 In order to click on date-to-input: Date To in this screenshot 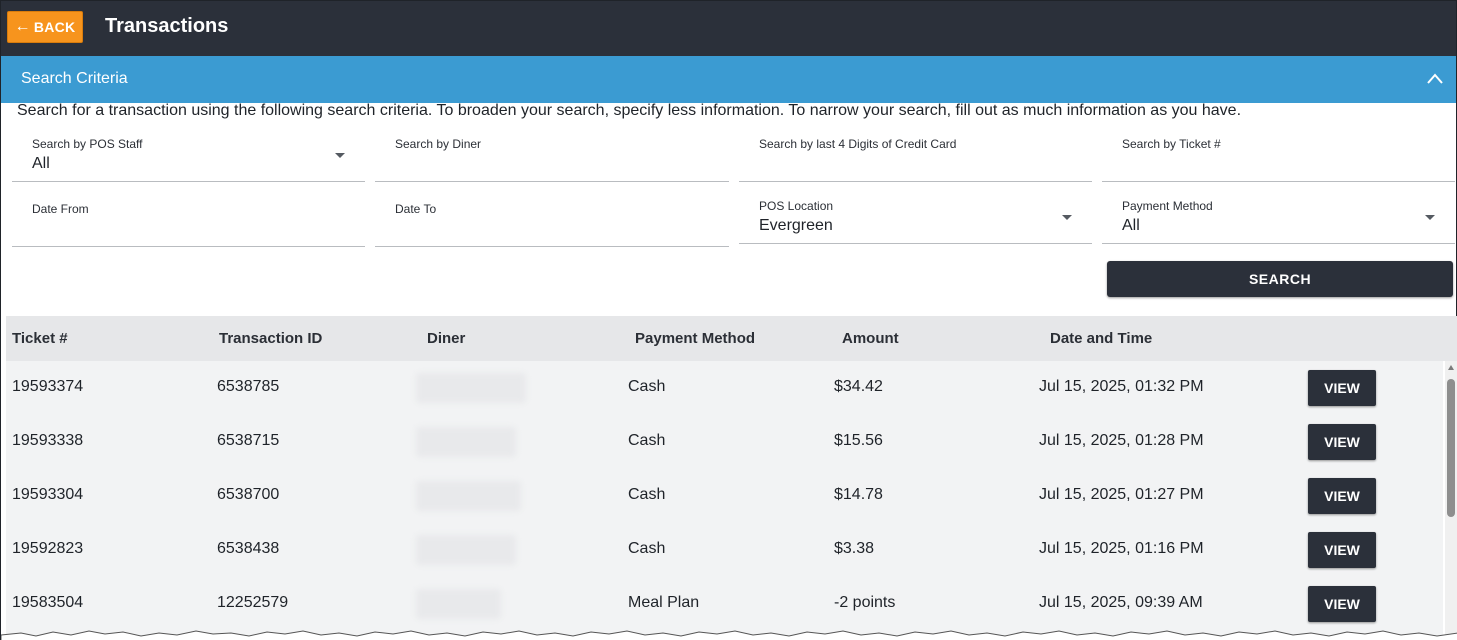, I will do `click(552, 219)`.